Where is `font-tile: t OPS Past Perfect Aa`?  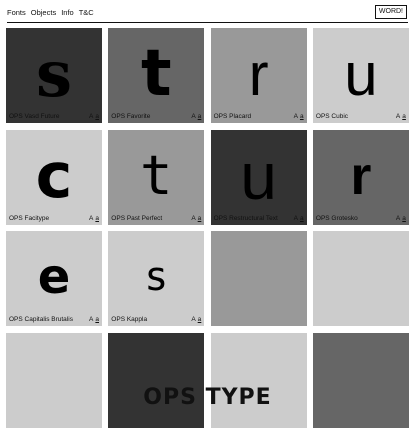 font-tile: t OPS Past Perfect Aa is located at coordinates (156, 177).